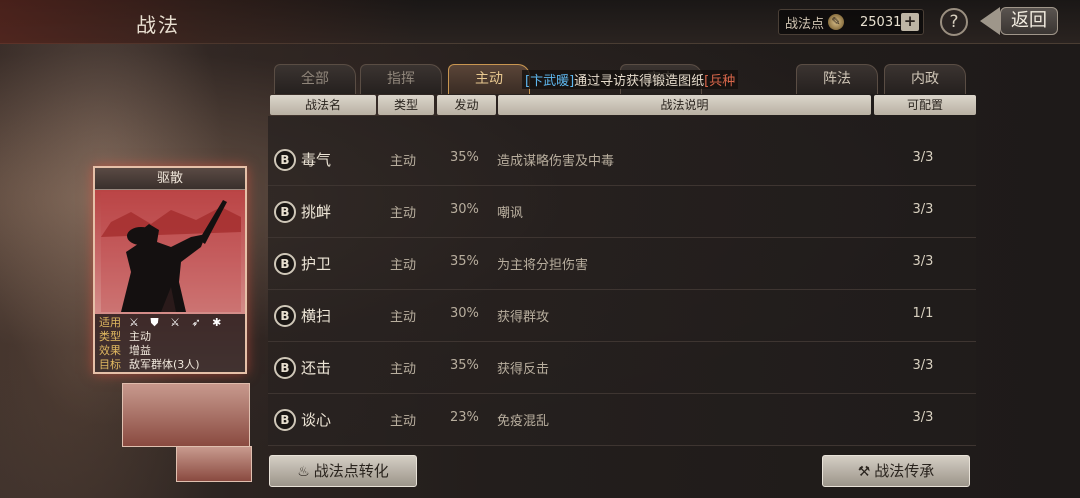 The image size is (1080, 498). What do you see at coordinates (316, 316) in the screenshot?
I see `skill-name: 横扫` at bounding box center [316, 316].